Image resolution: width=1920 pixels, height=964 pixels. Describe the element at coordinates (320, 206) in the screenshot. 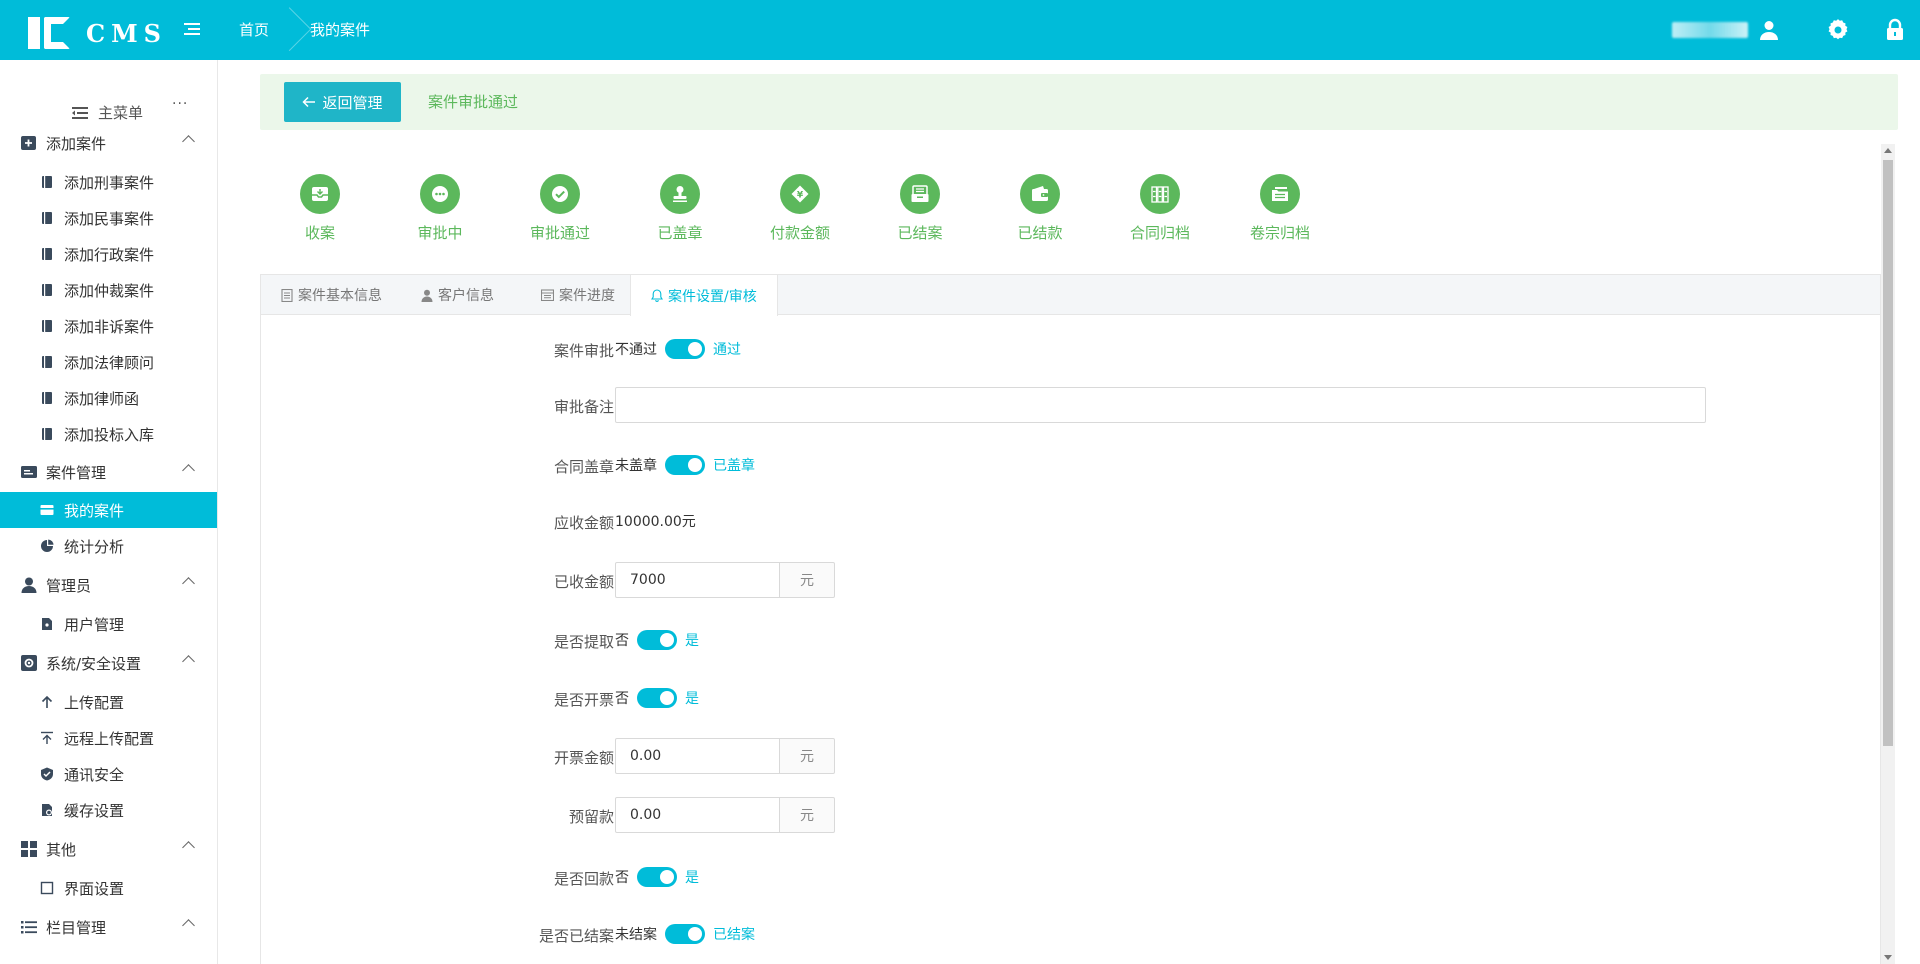

I see `step-received: 收案` at that location.